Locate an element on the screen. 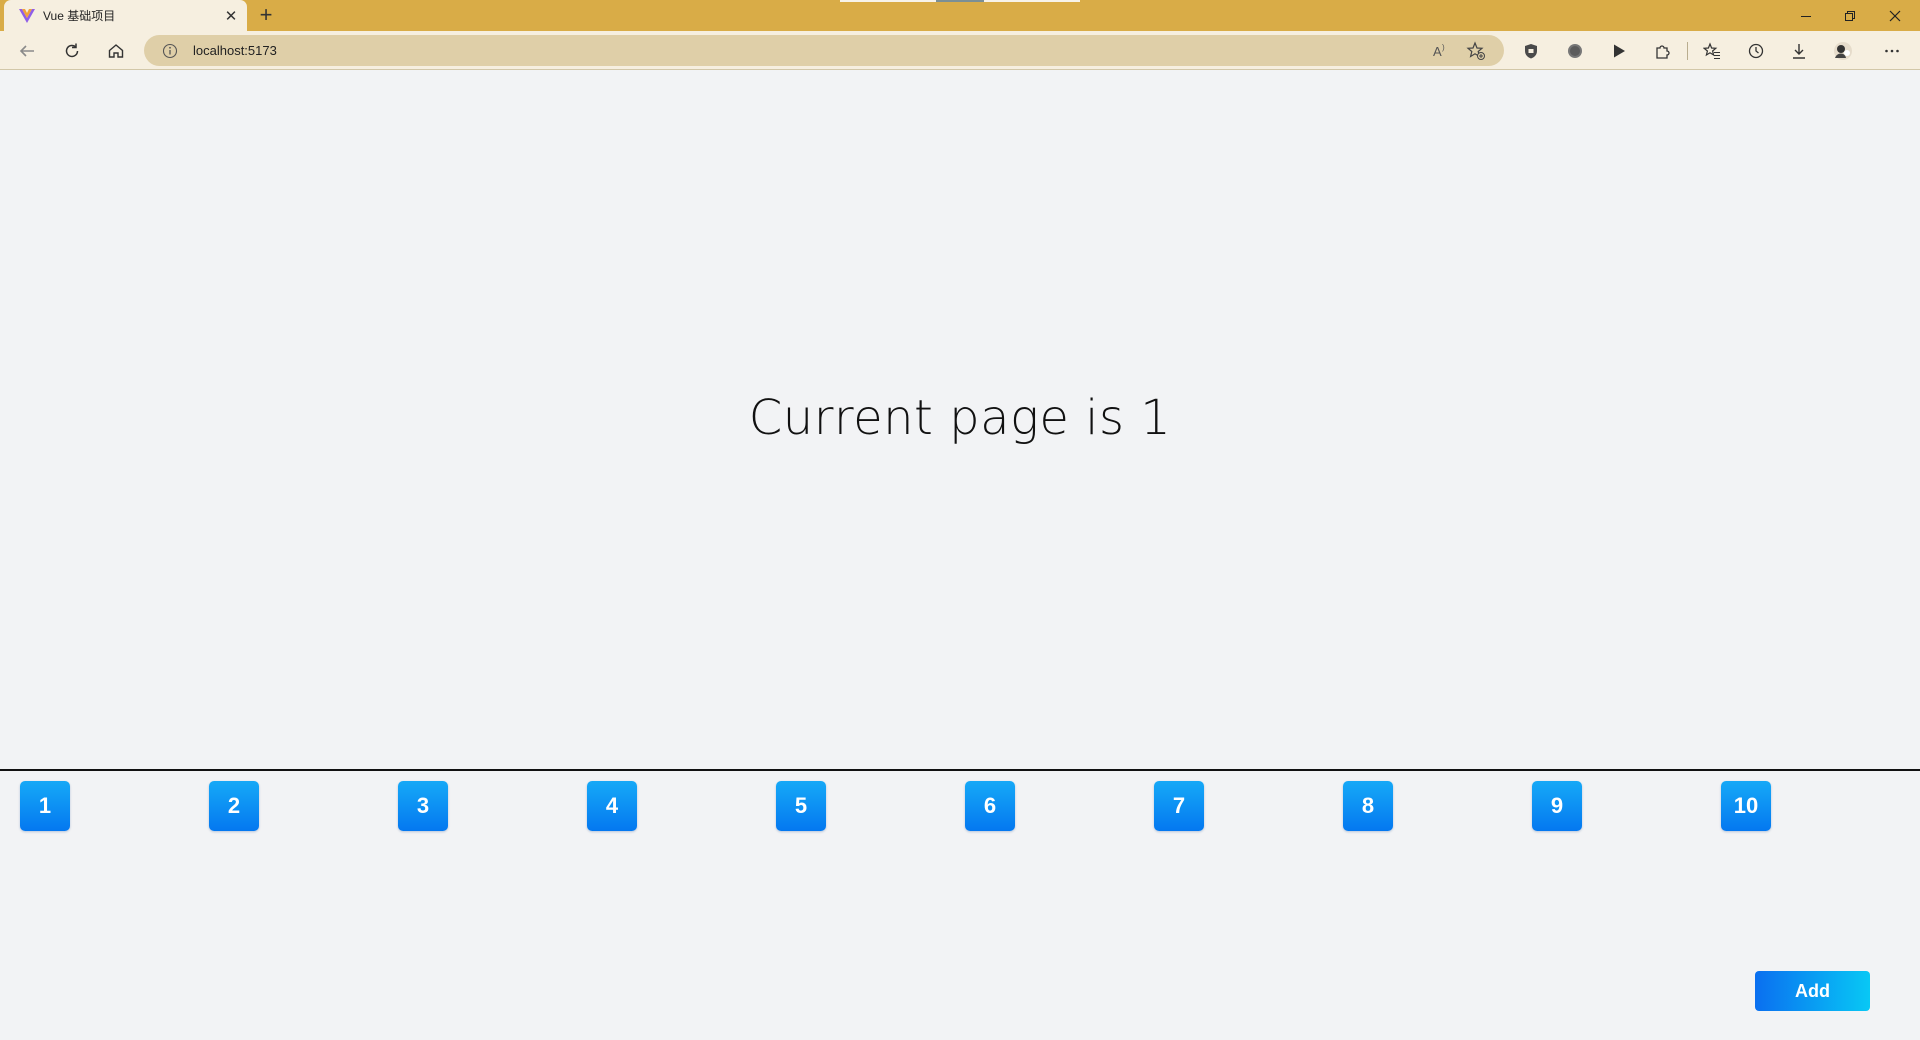 This screenshot has height=1040, width=1920. page-button-2: 2 is located at coordinates (234, 806).